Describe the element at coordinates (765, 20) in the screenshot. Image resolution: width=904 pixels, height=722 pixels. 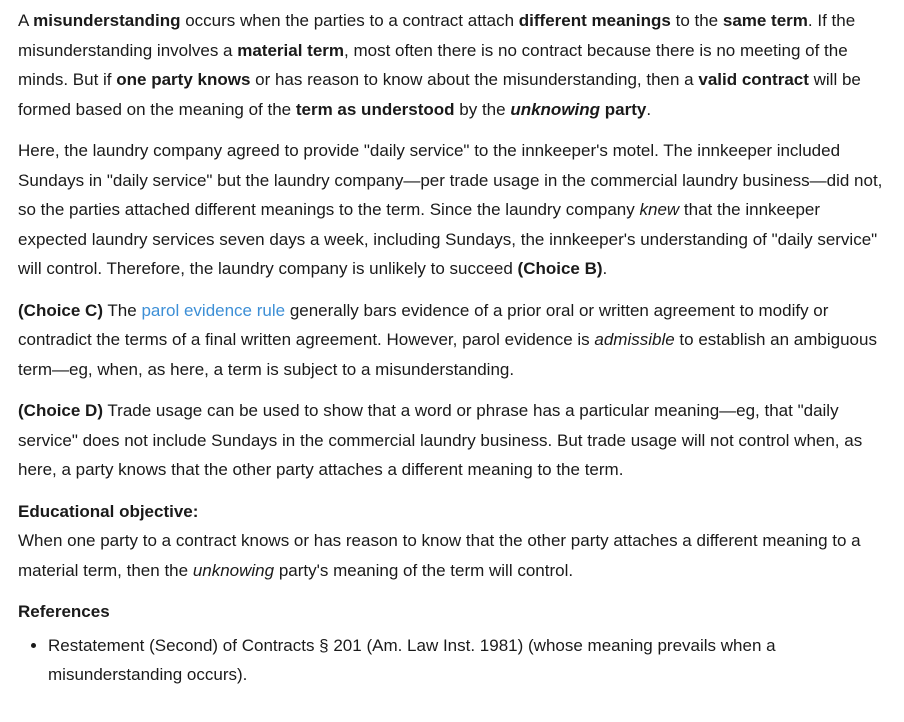
I see `emphasized-text: same term` at that location.